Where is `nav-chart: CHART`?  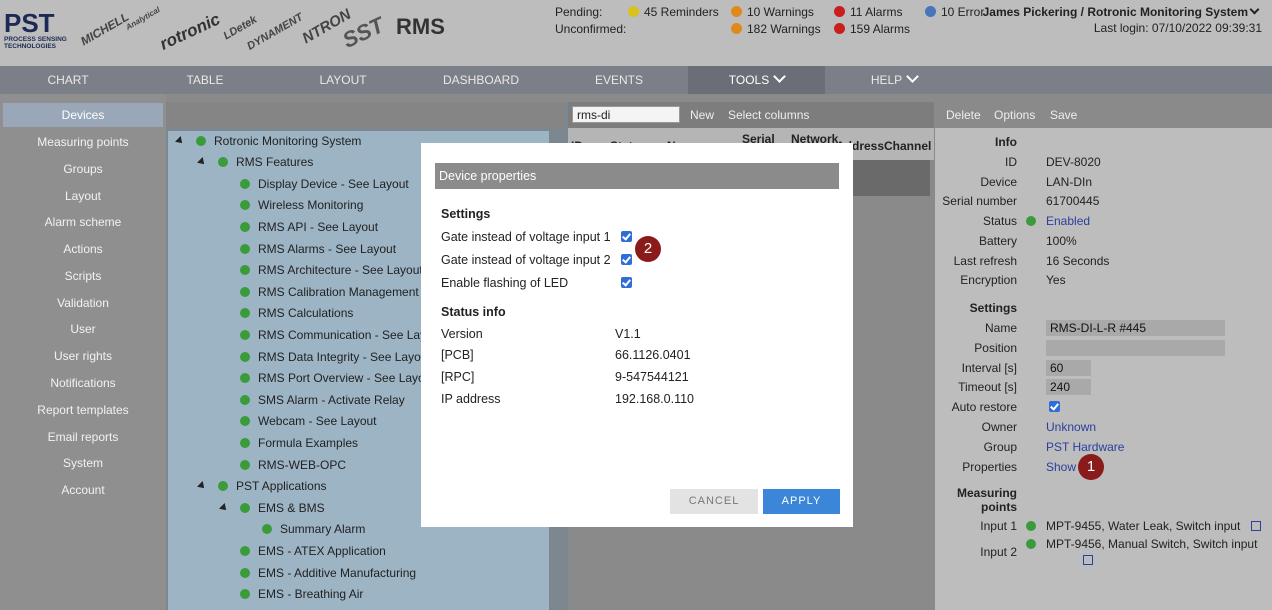 nav-chart: CHART is located at coordinates (68, 80).